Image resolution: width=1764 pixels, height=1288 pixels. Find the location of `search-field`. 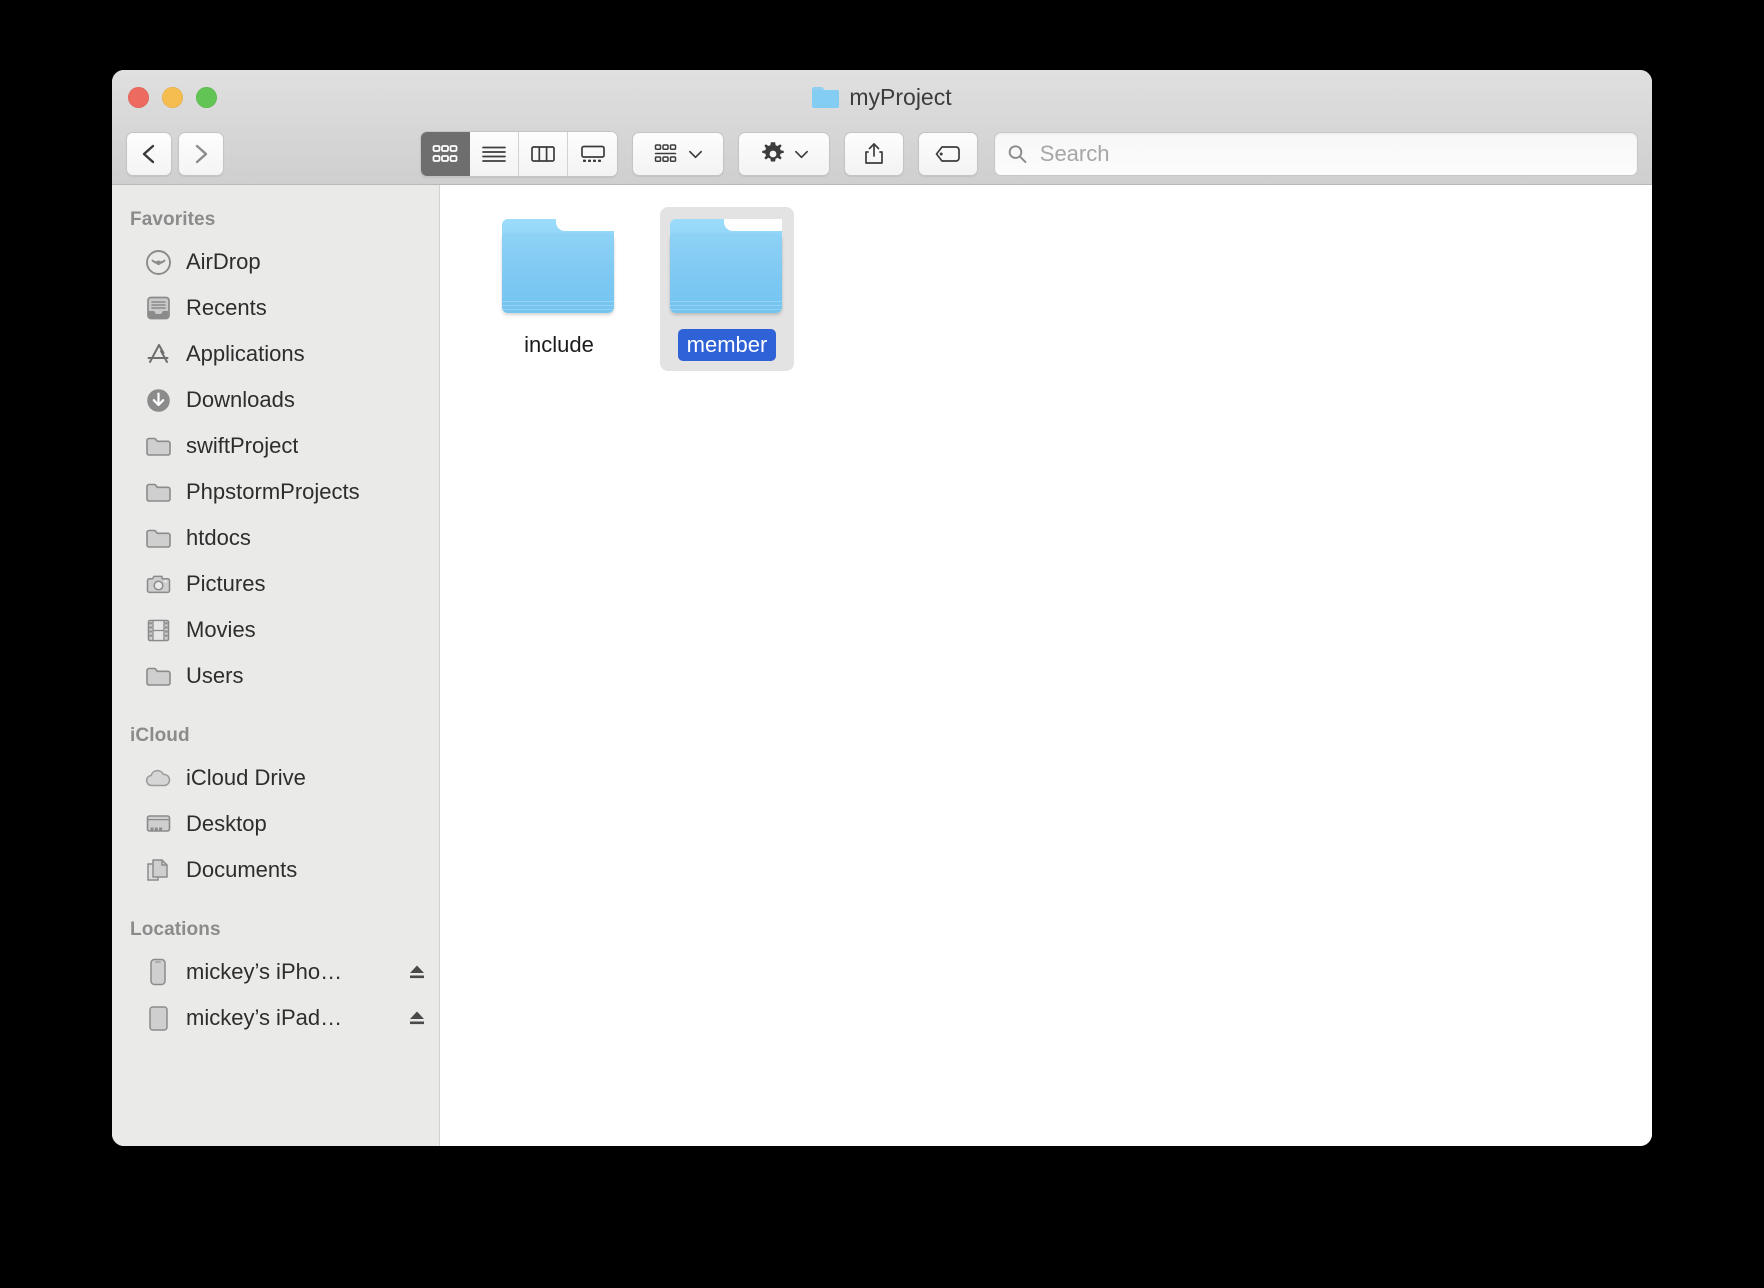

search-field is located at coordinates (1316, 154).